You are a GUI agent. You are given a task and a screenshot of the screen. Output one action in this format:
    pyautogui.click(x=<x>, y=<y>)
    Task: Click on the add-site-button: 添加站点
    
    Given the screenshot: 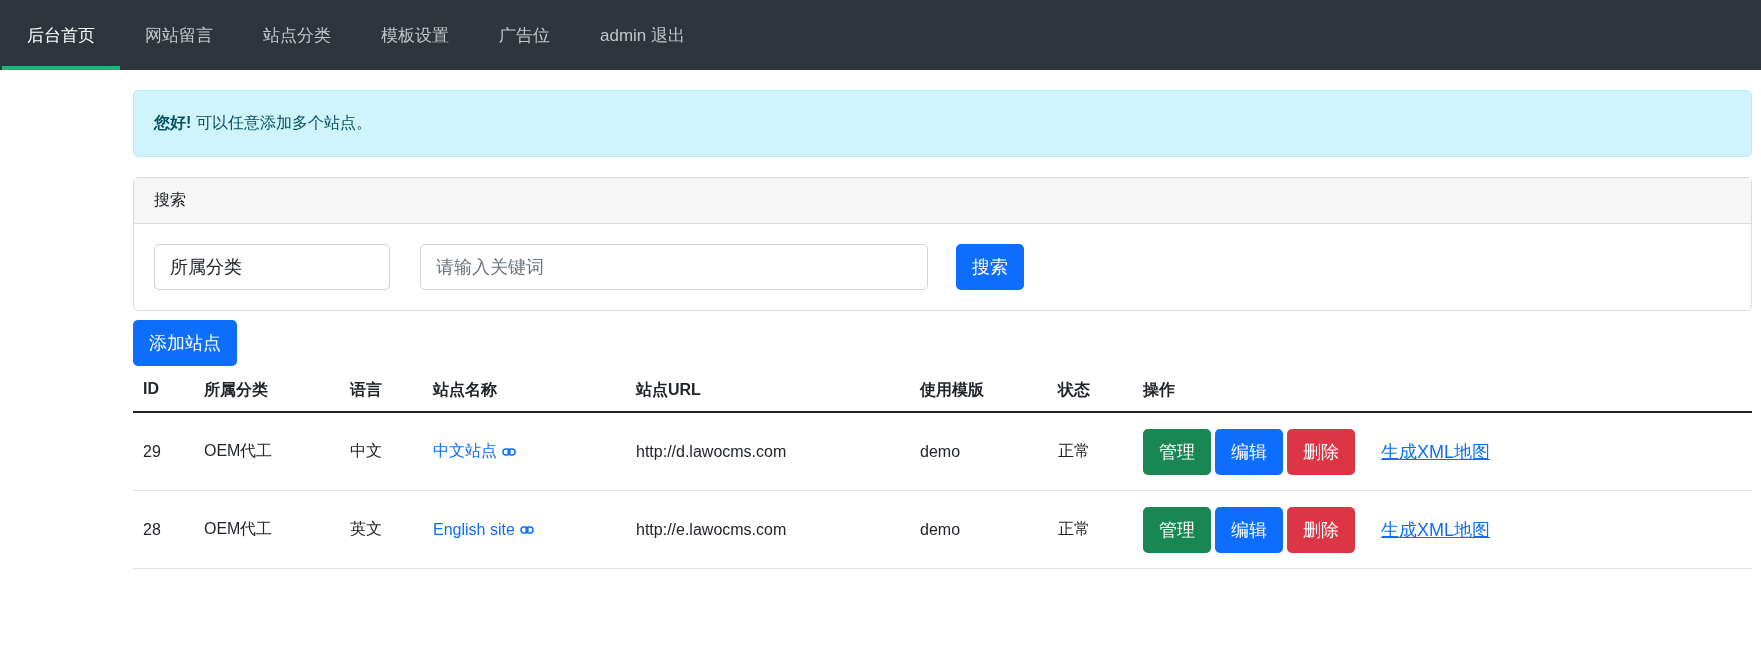 What is the action you would take?
    pyautogui.click(x=185, y=343)
    